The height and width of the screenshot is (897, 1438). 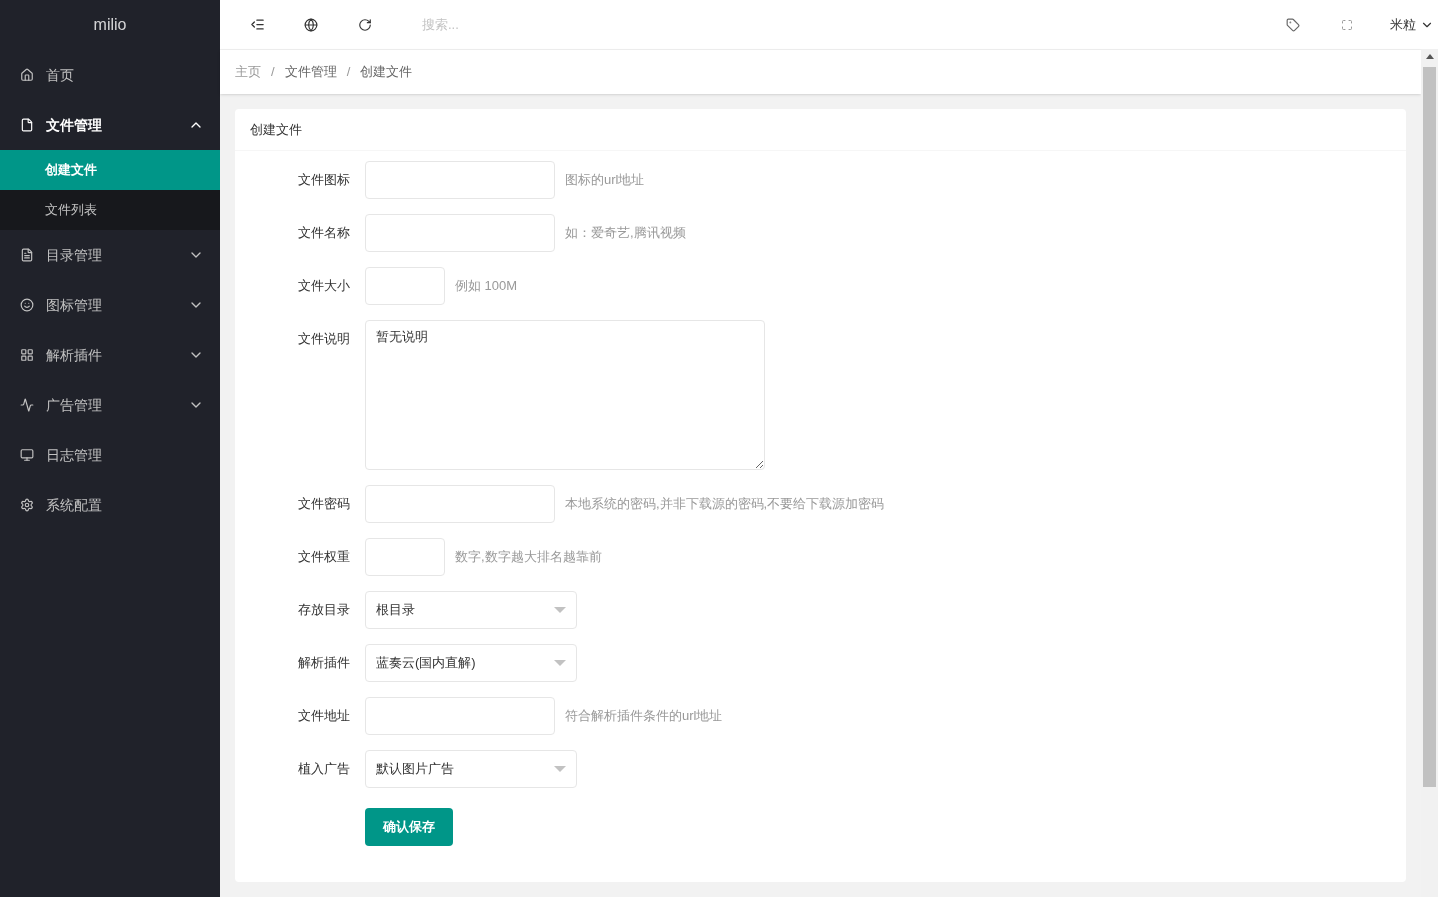 What do you see at coordinates (471, 663) in the screenshot?
I see `select-dropdown: 蓝奏云(国内直解)` at bounding box center [471, 663].